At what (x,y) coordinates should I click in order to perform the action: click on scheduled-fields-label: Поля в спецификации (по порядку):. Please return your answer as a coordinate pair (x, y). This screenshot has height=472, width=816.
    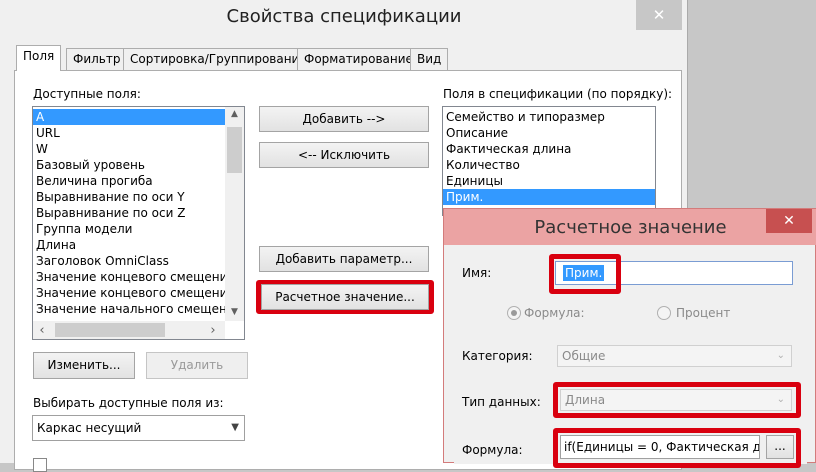
    Looking at the image, I should click on (558, 94).